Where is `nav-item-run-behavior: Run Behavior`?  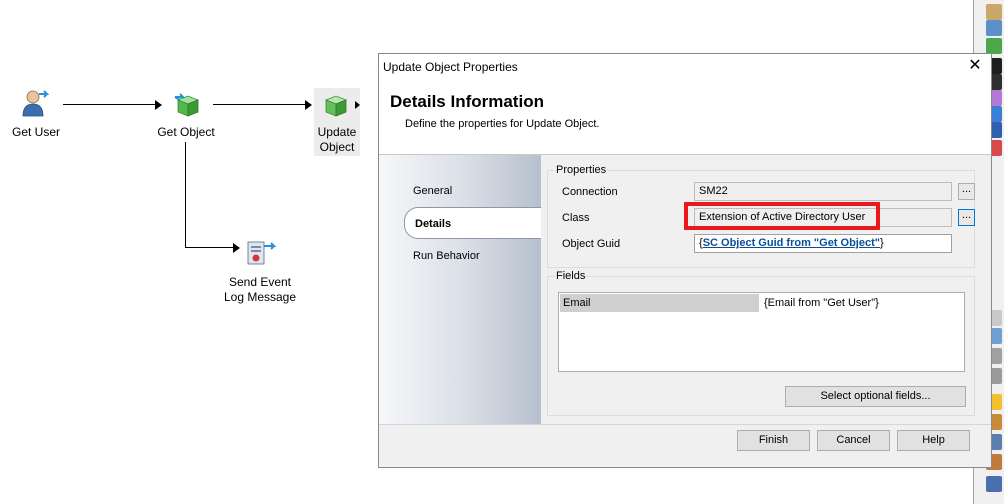
nav-item-run-behavior: Run Behavior is located at coordinates (446, 256).